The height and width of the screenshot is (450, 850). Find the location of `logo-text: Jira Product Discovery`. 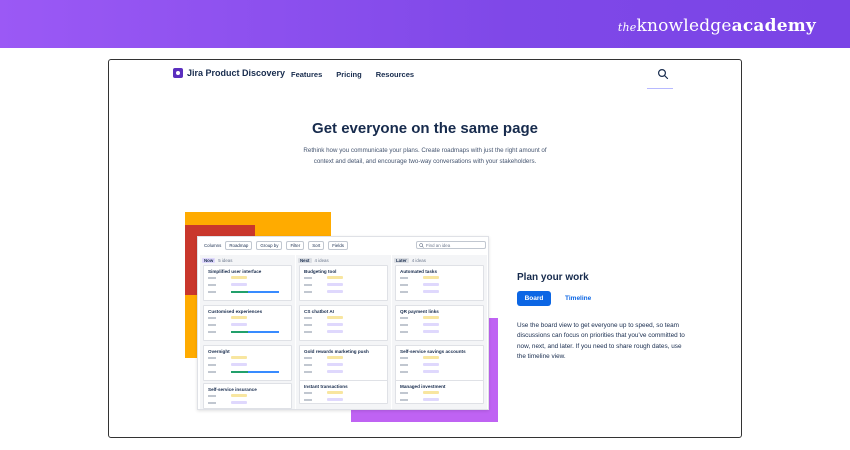

logo-text: Jira Product Discovery is located at coordinates (236, 73).